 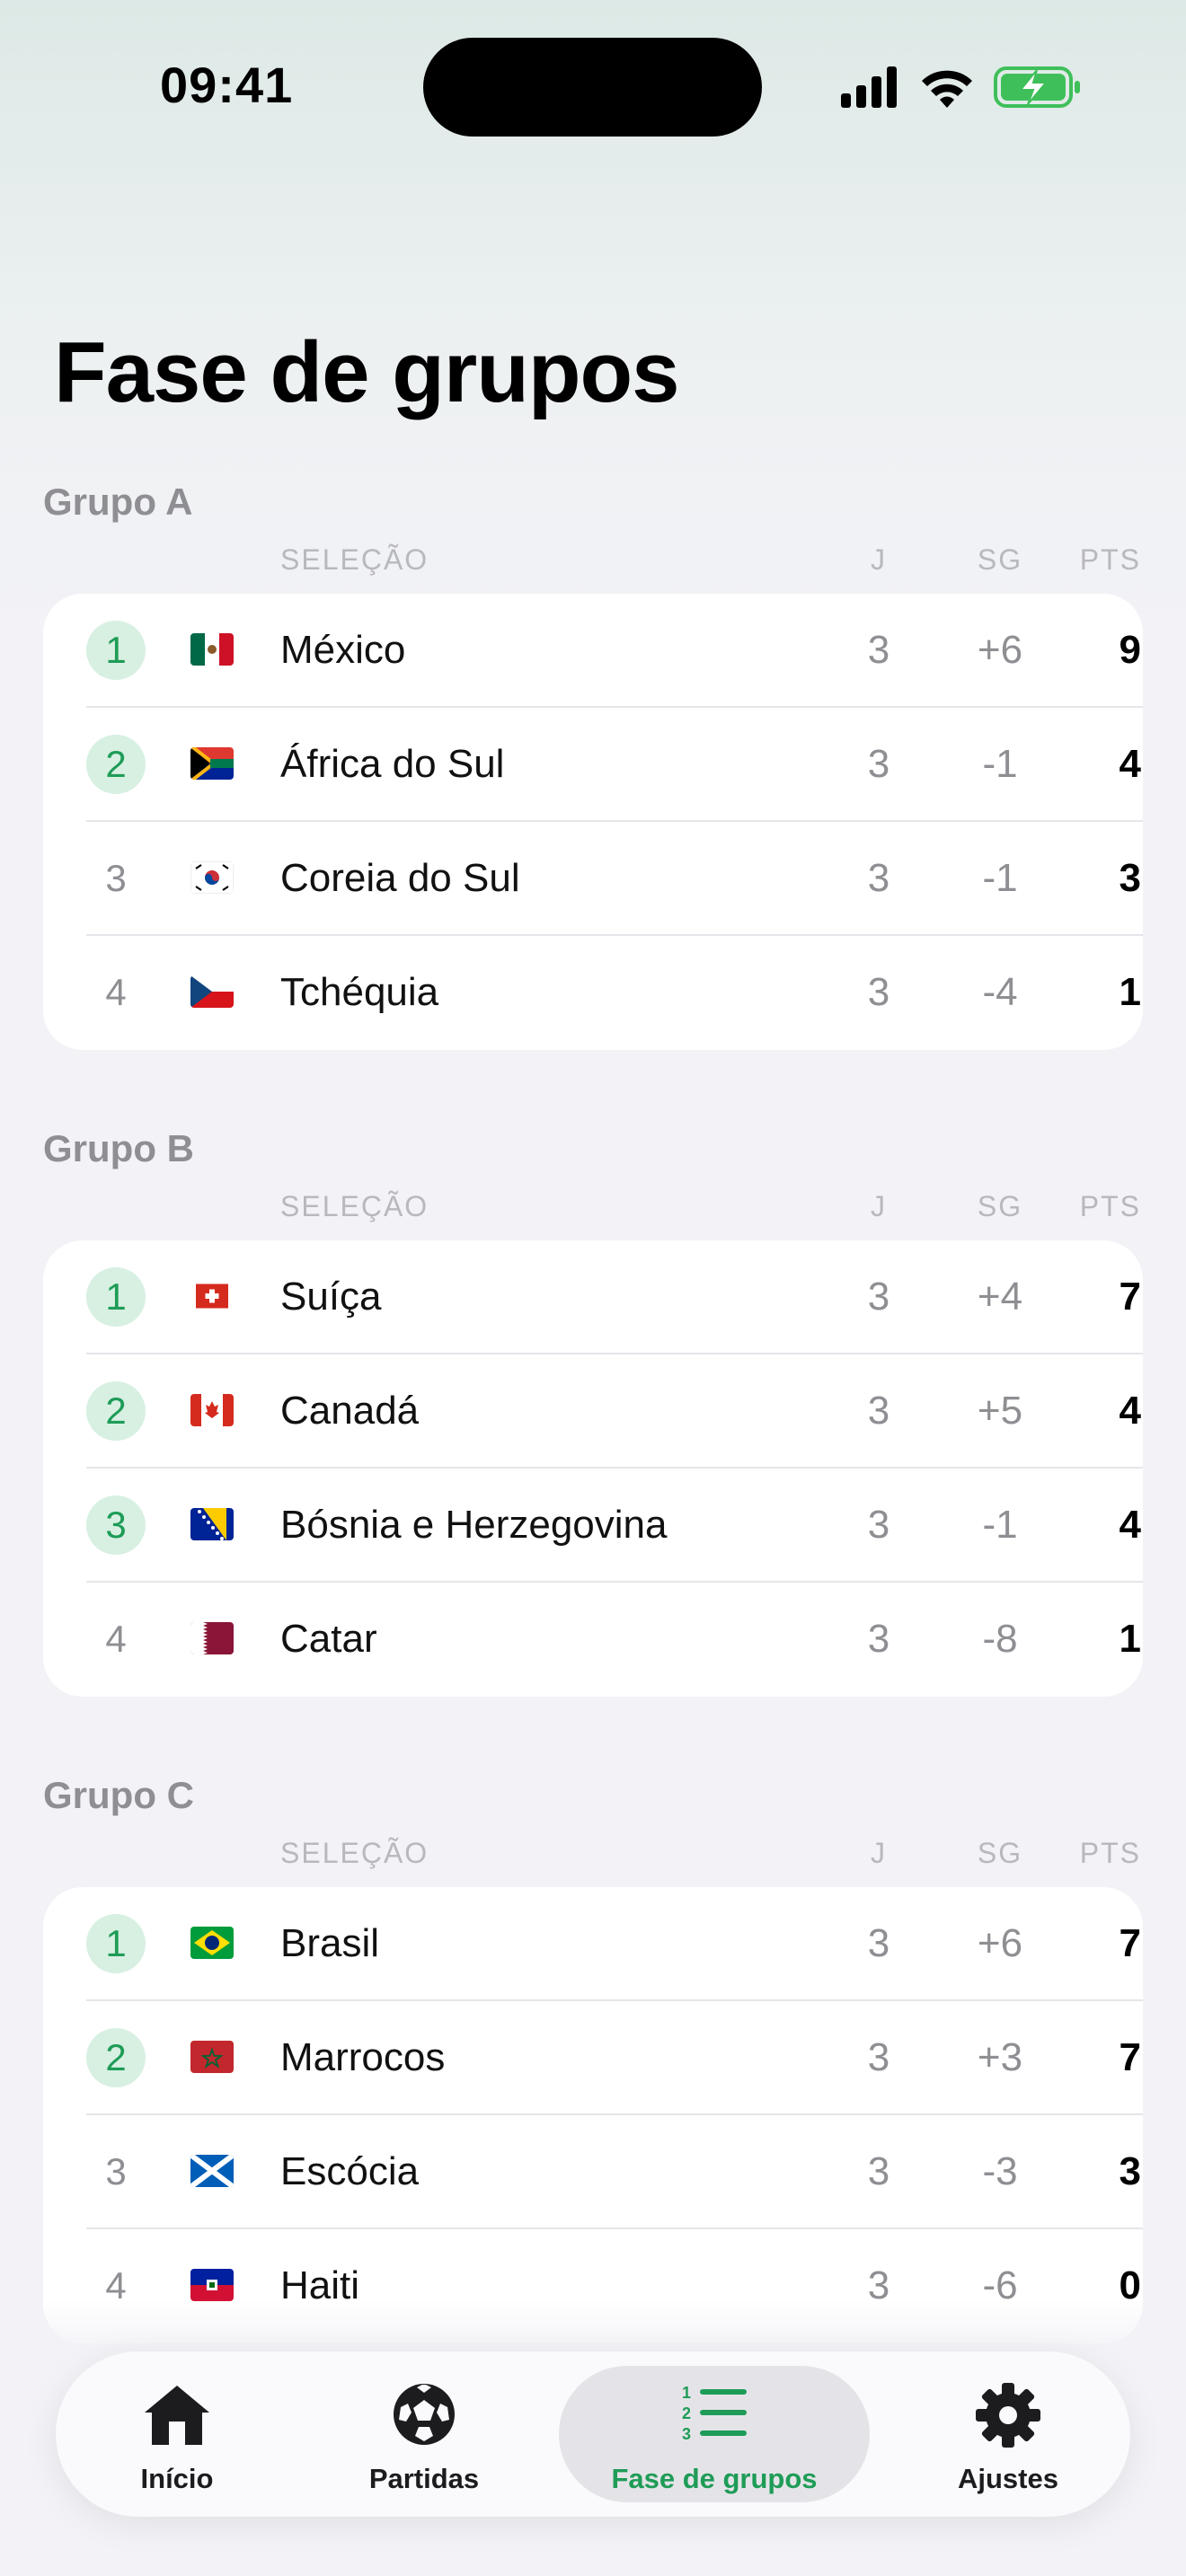 What do you see at coordinates (593, 1640) in the screenshot?
I see `table-row: 4 Catar 3 -8 1` at bounding box center [593, 1640].